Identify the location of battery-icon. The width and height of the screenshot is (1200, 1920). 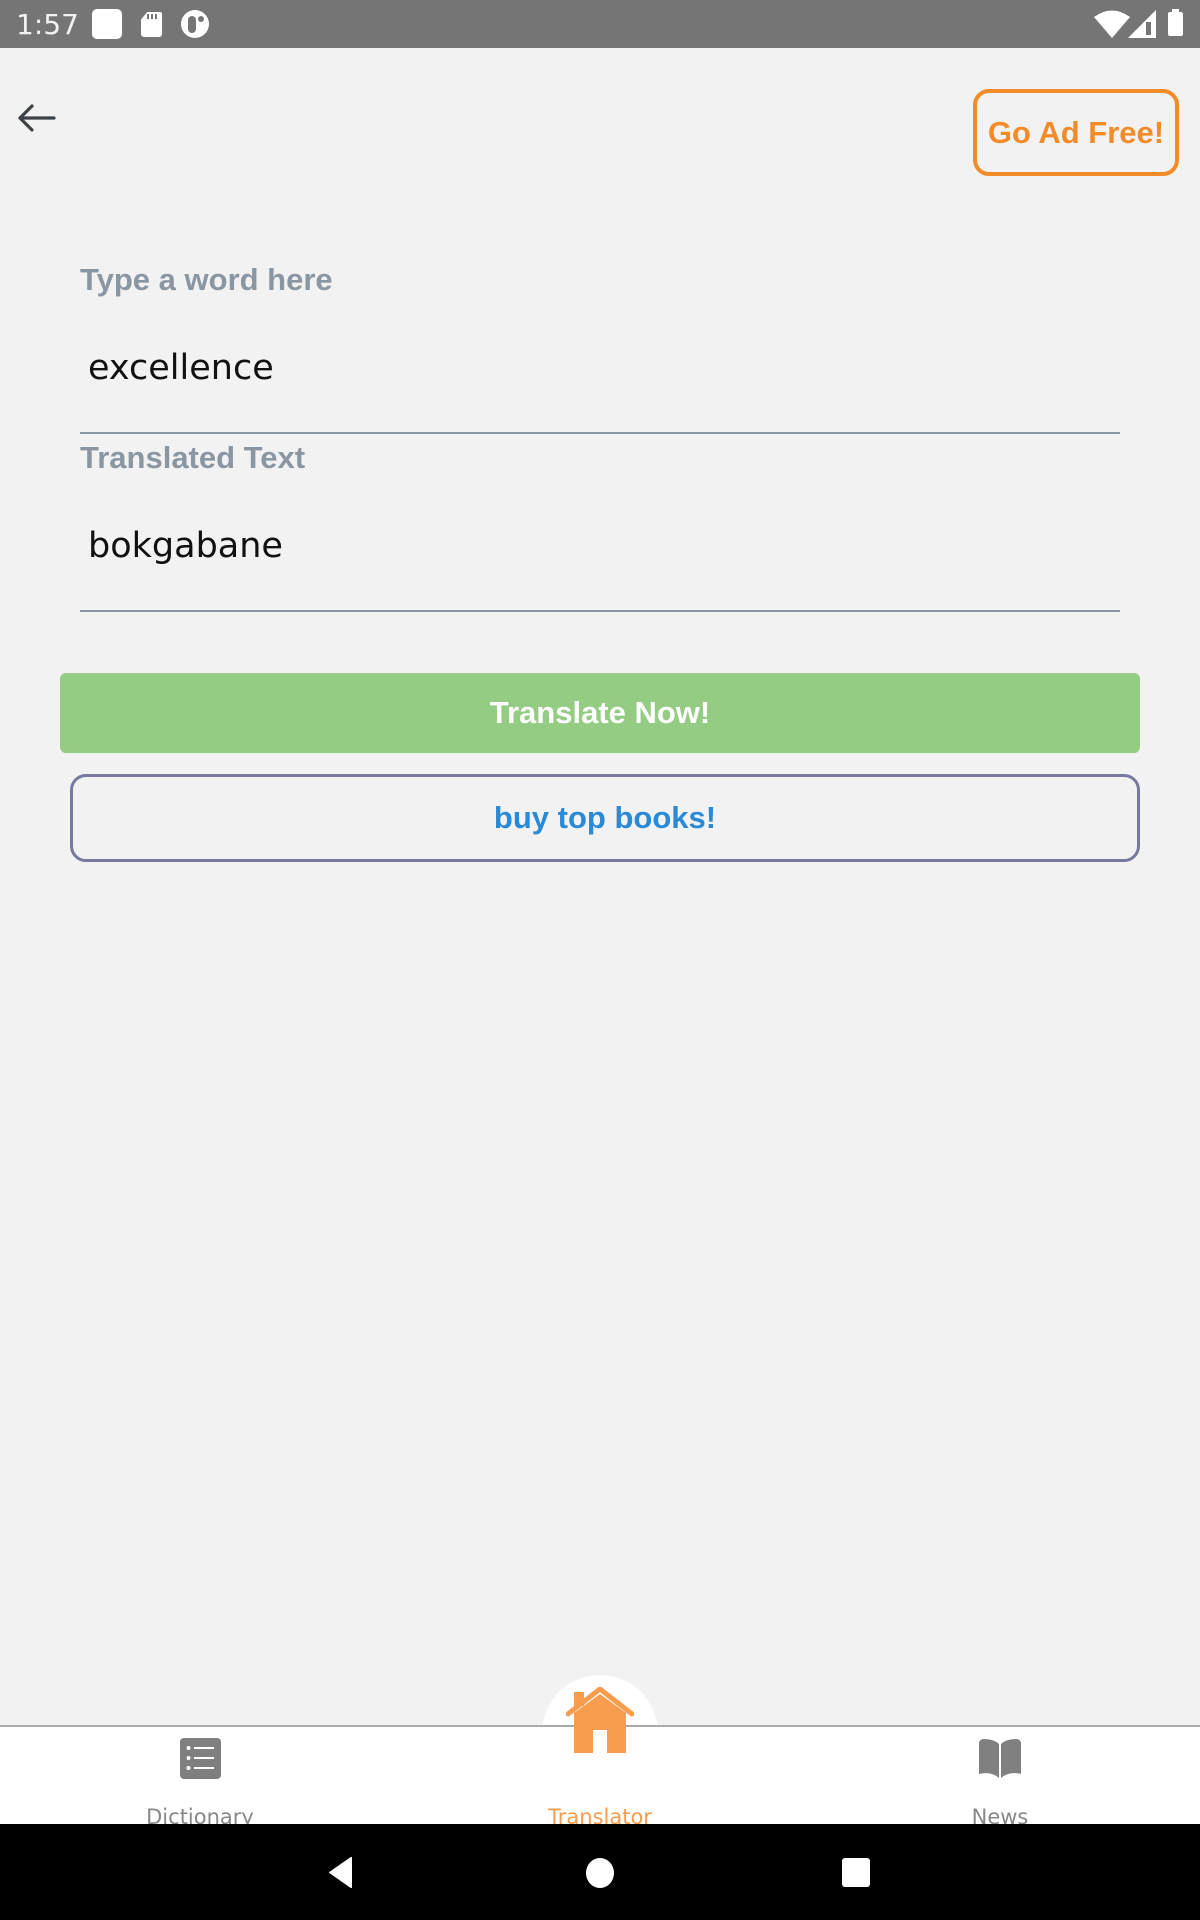
(1175, 24).